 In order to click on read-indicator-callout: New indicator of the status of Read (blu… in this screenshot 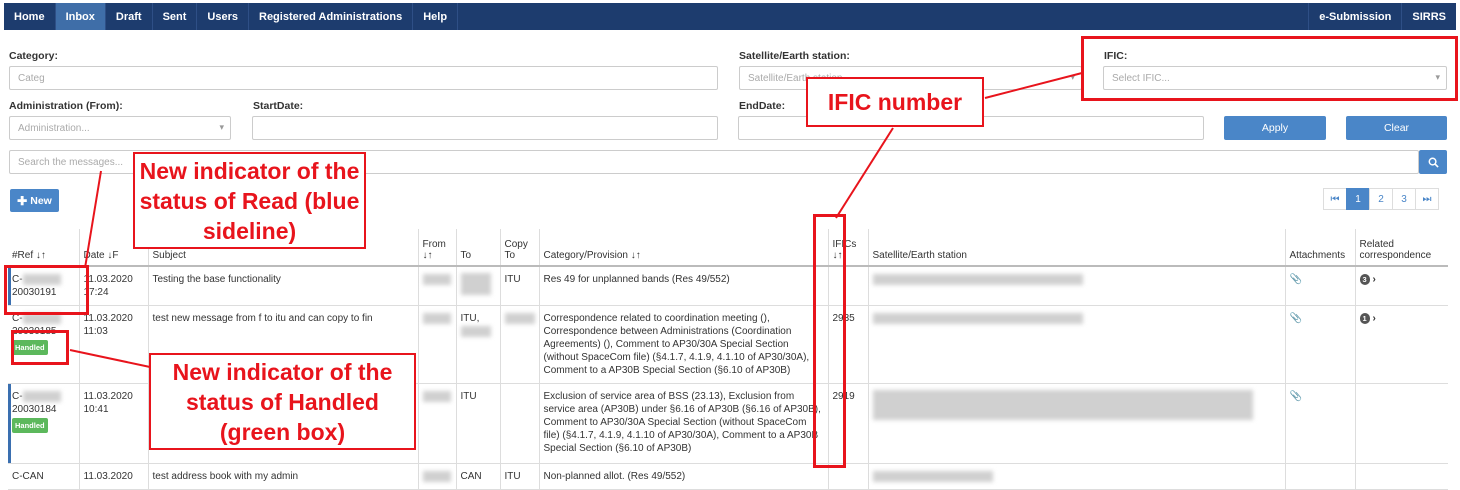, I will do `click(249, 200)`.